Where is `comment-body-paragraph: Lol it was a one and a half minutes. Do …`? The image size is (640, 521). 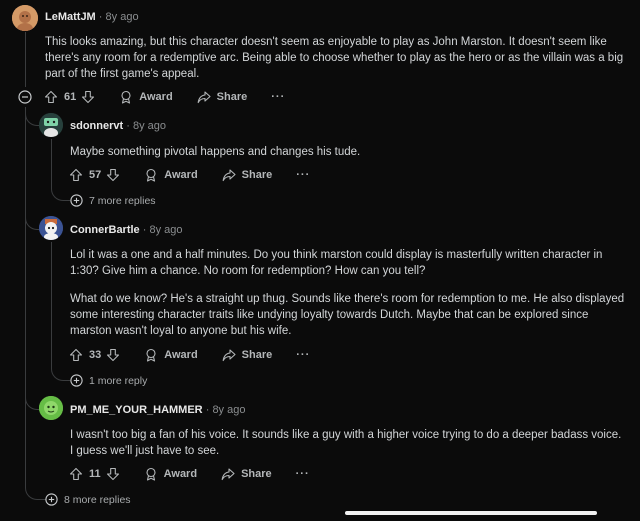 comment-body-paragraph: Lol it was a one and a half minutes. Do … is located at coordinates (336, 263).